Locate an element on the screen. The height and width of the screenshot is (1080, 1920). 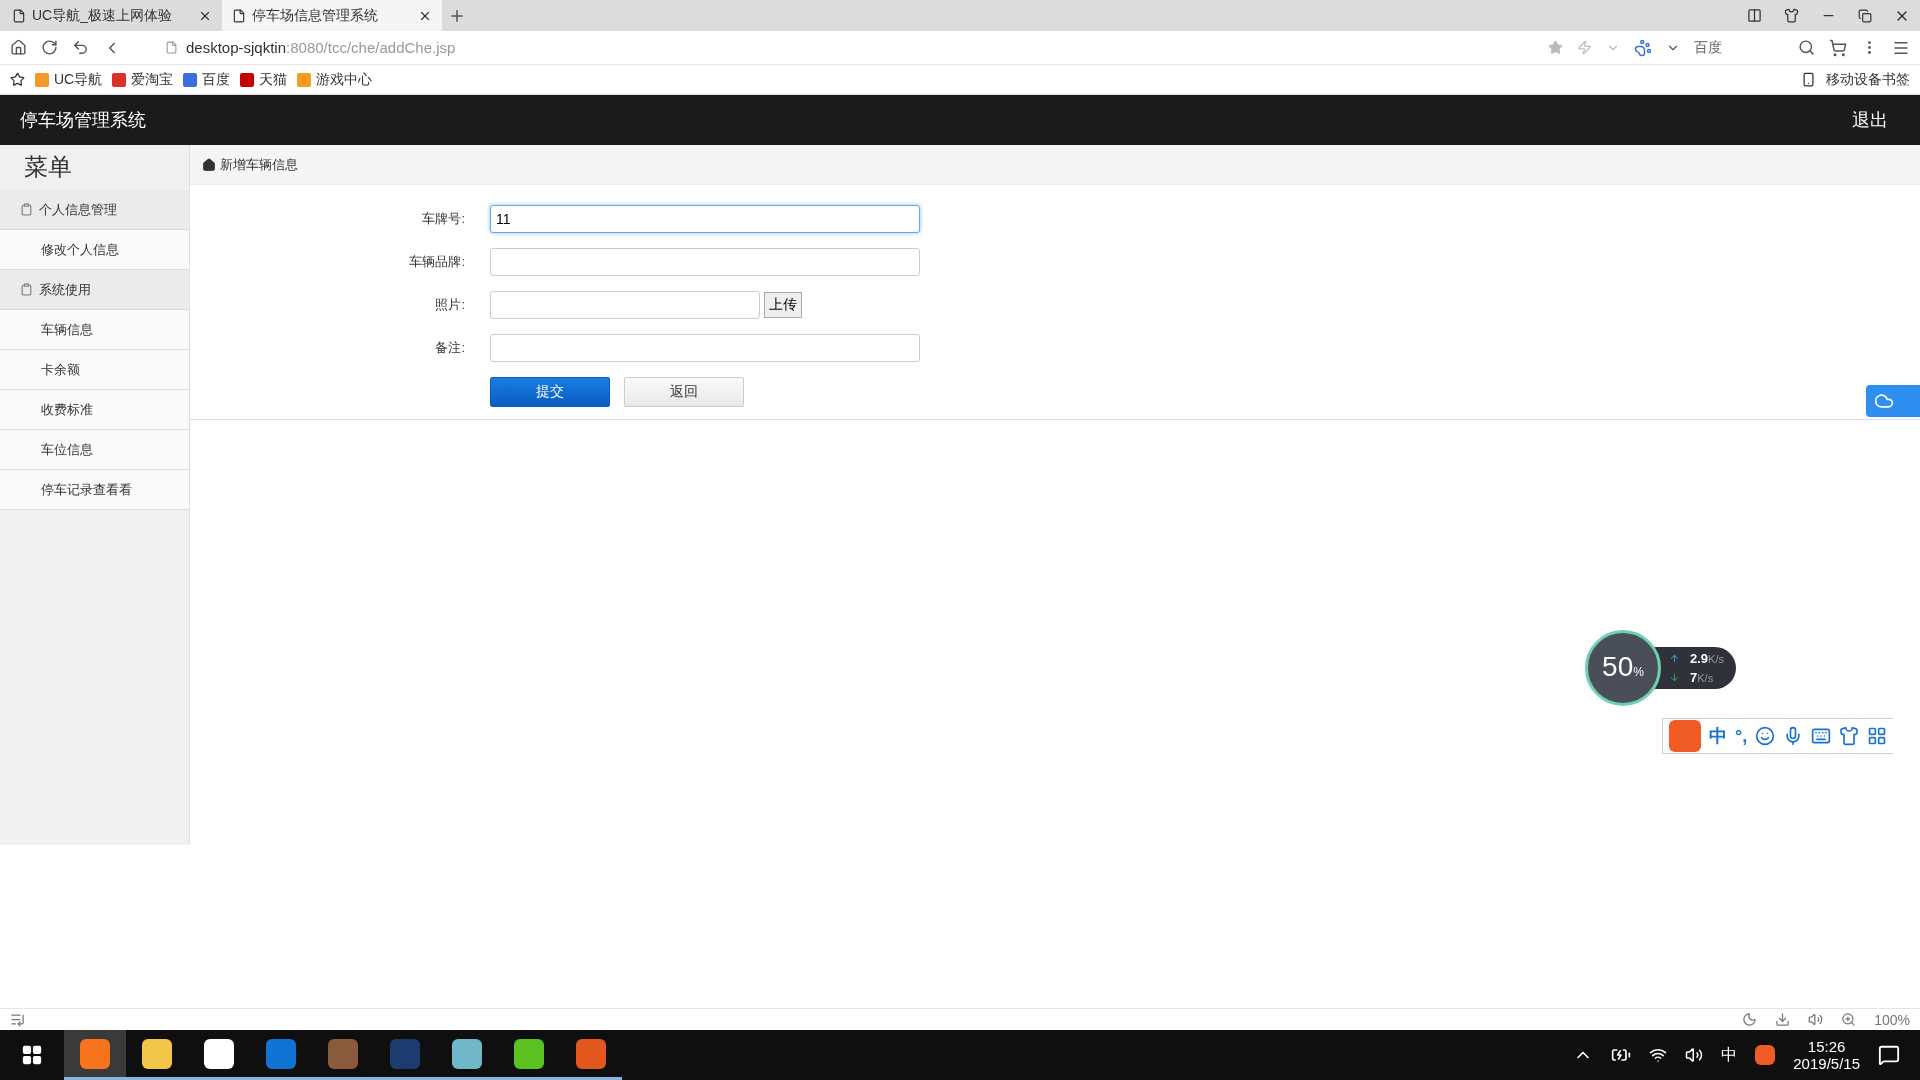
menu-item: 车辆信息 is located at coordinates (94, 330).